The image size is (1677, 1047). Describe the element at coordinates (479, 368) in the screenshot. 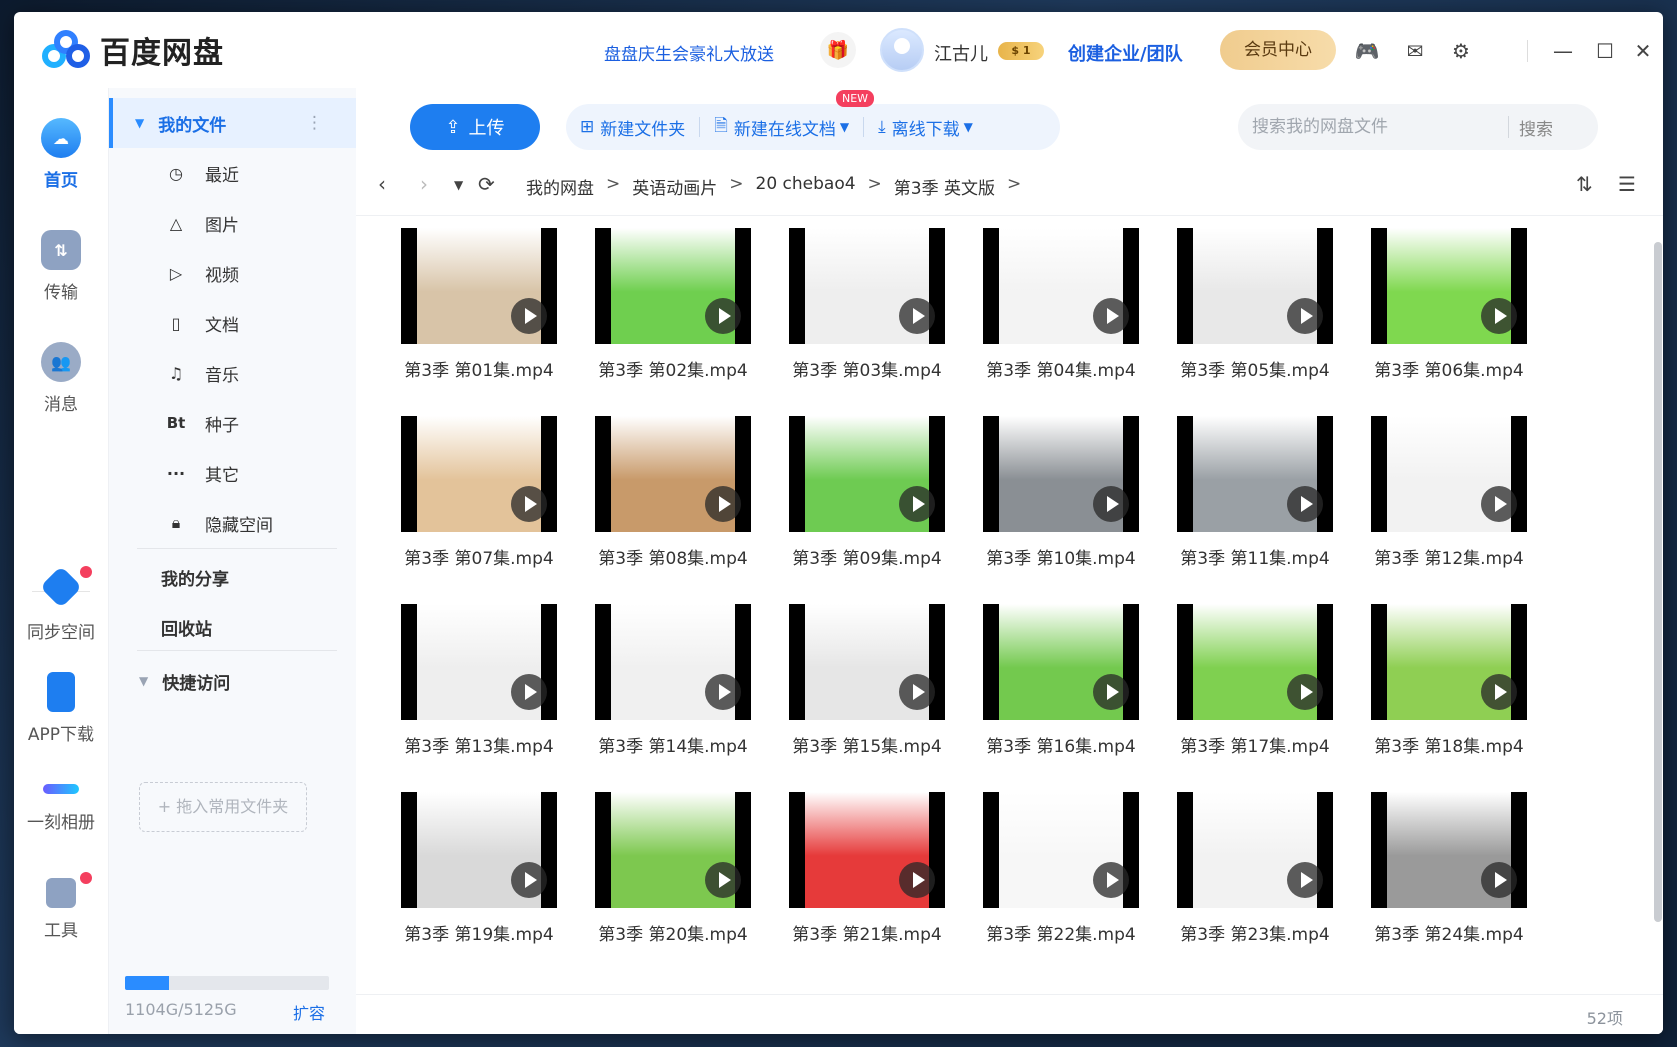

I see `file-name: 第3季 第01集.mp4` at that location.